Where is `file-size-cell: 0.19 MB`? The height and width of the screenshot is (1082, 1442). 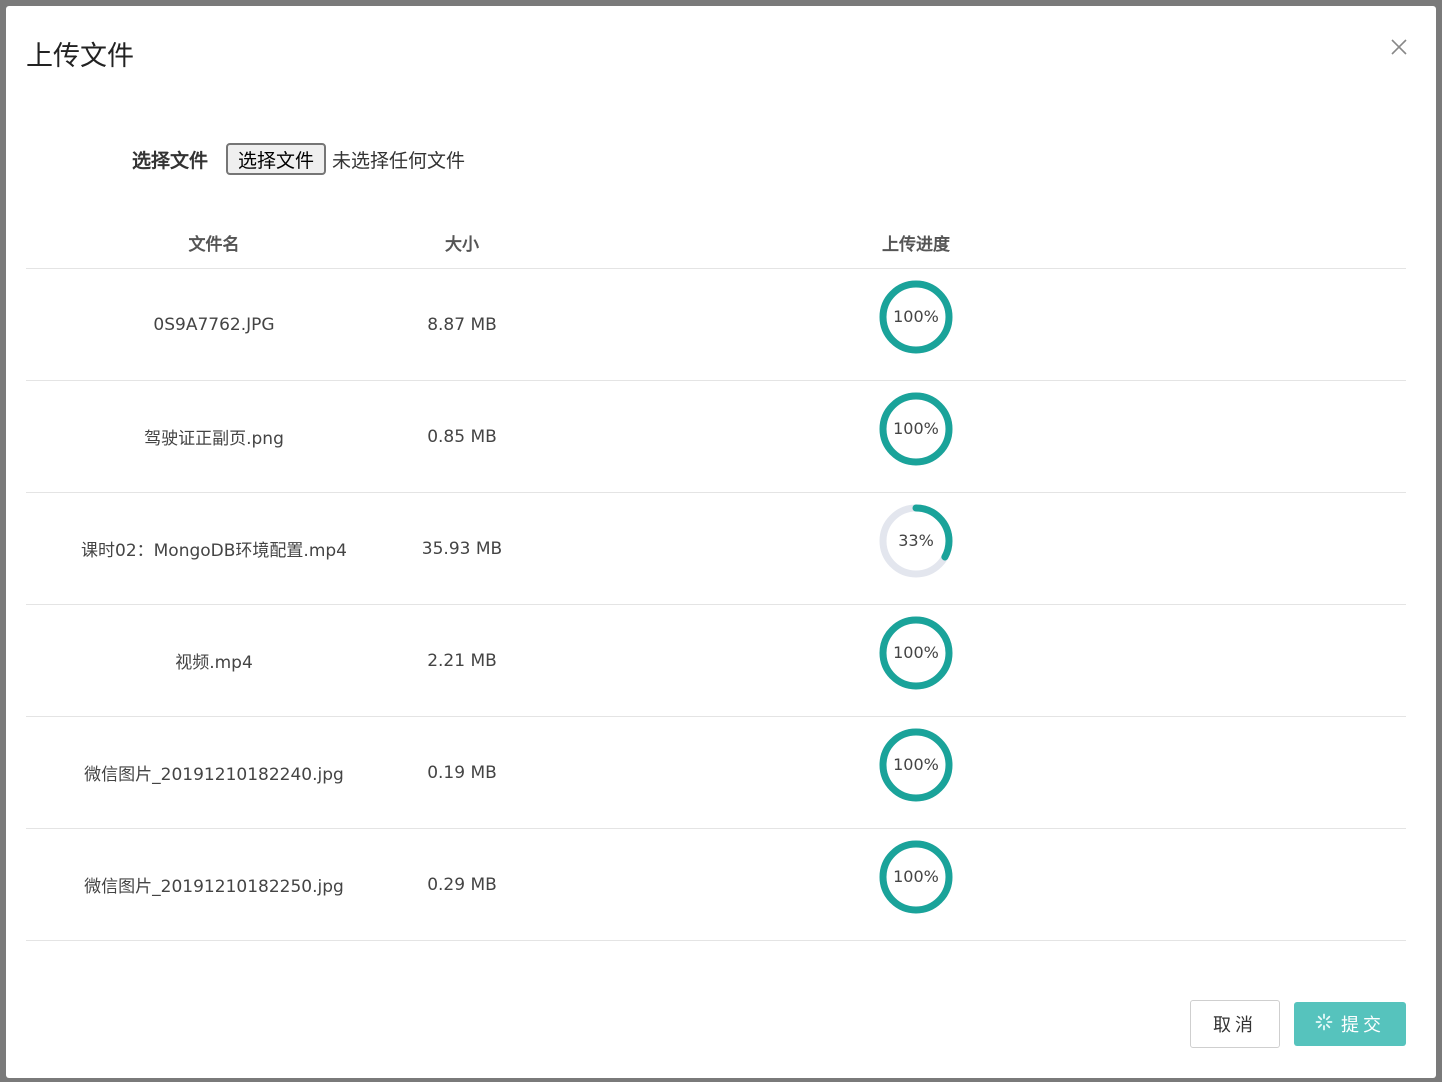
file-size-cell: 0.19 MB is located at coordinates (462, 772).